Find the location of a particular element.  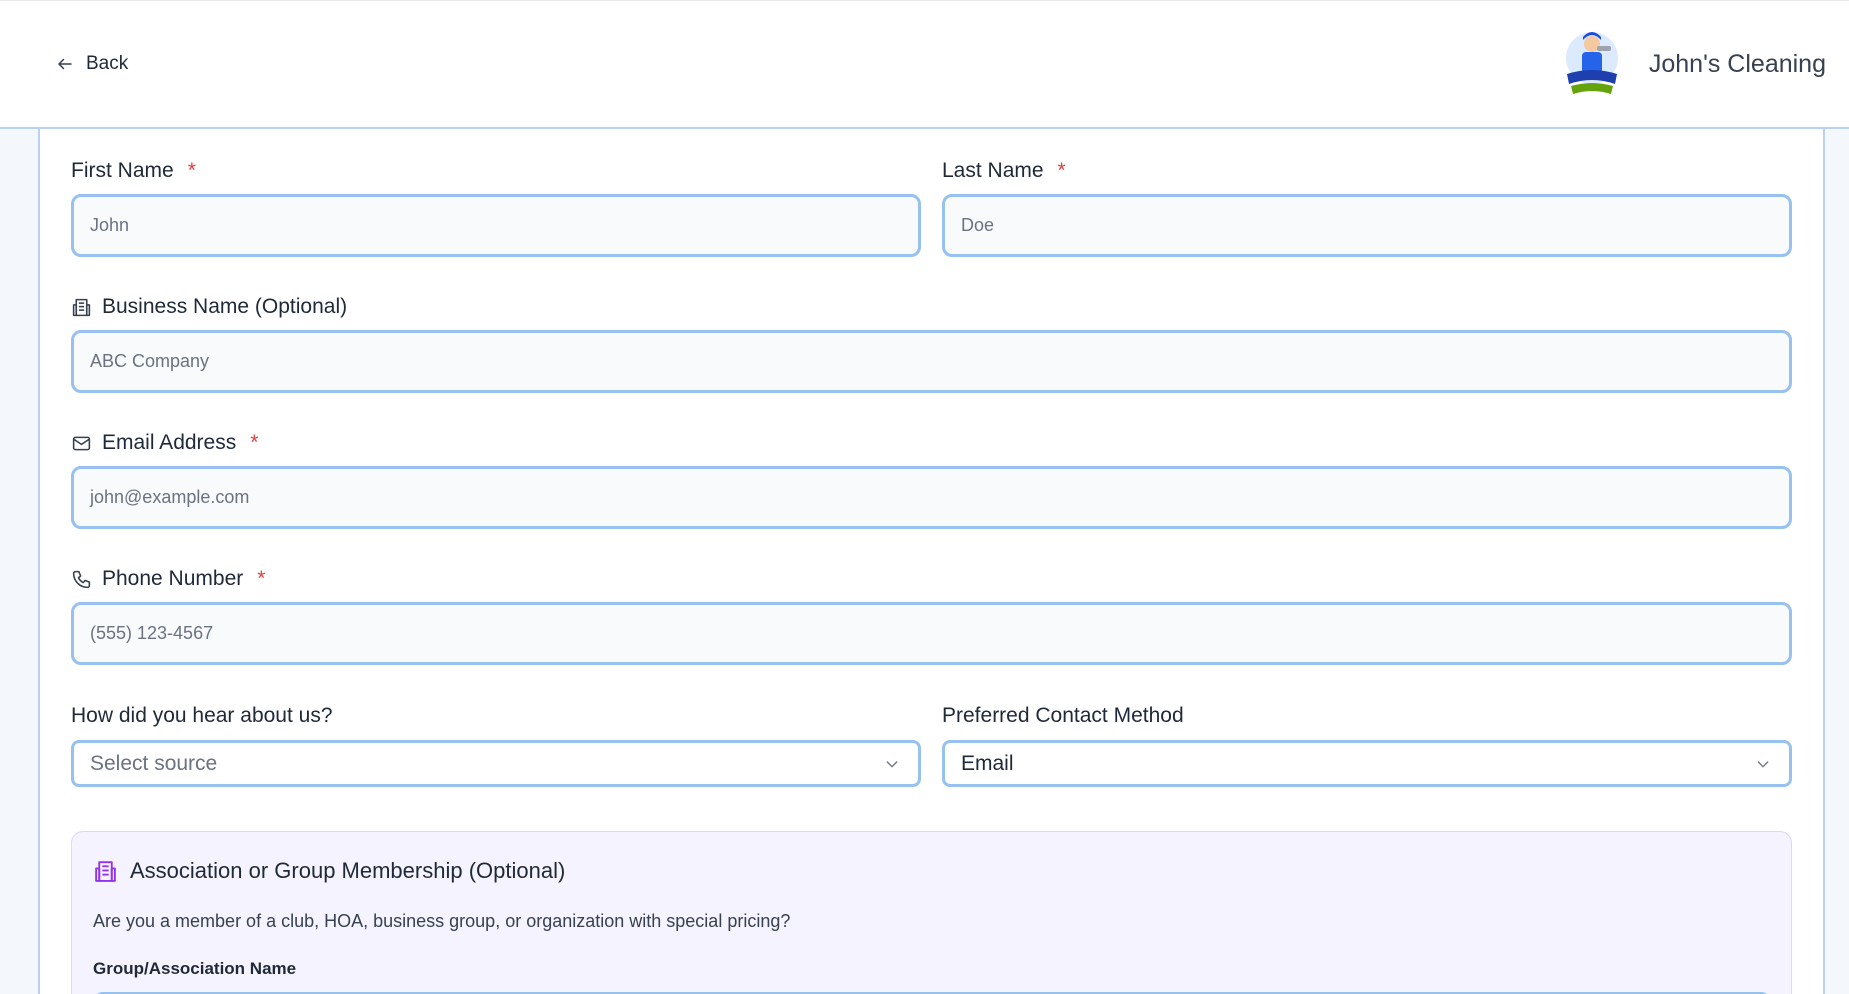

source-label: How did you hear about us? is located at coordinates (496, 716).